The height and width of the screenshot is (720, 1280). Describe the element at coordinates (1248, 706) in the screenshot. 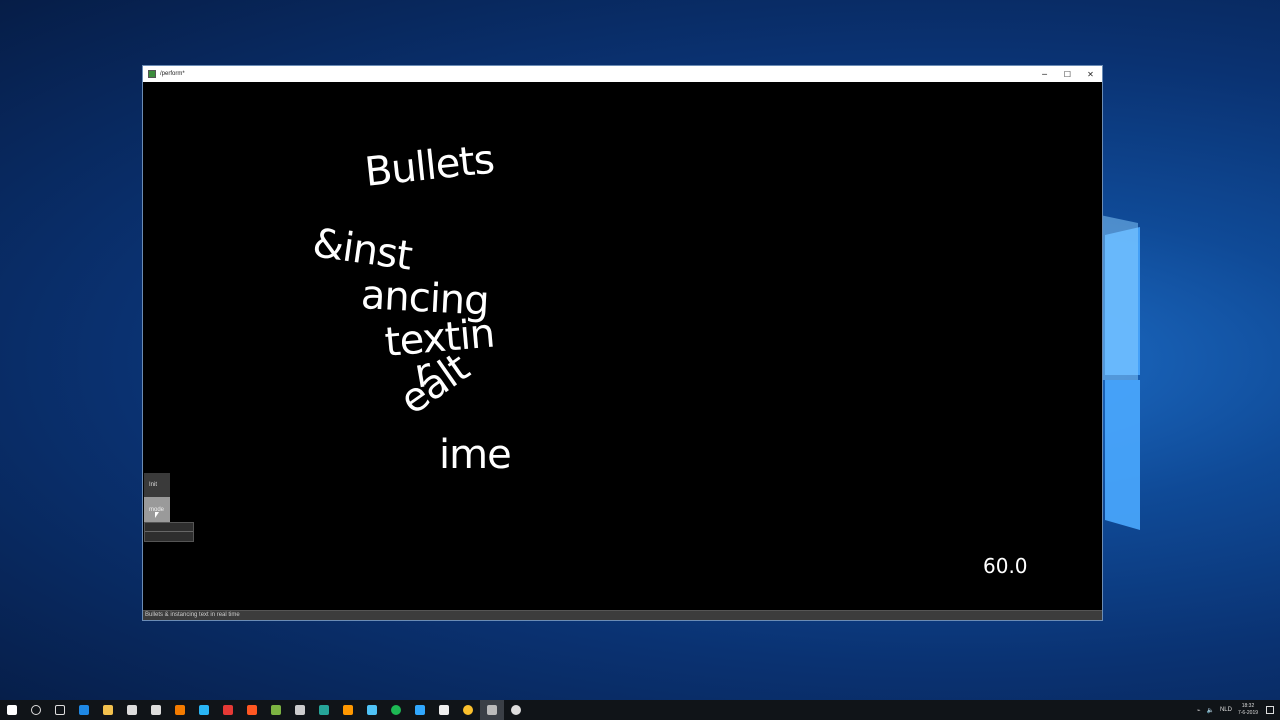

I see `clock-time: 18:32` at that location.